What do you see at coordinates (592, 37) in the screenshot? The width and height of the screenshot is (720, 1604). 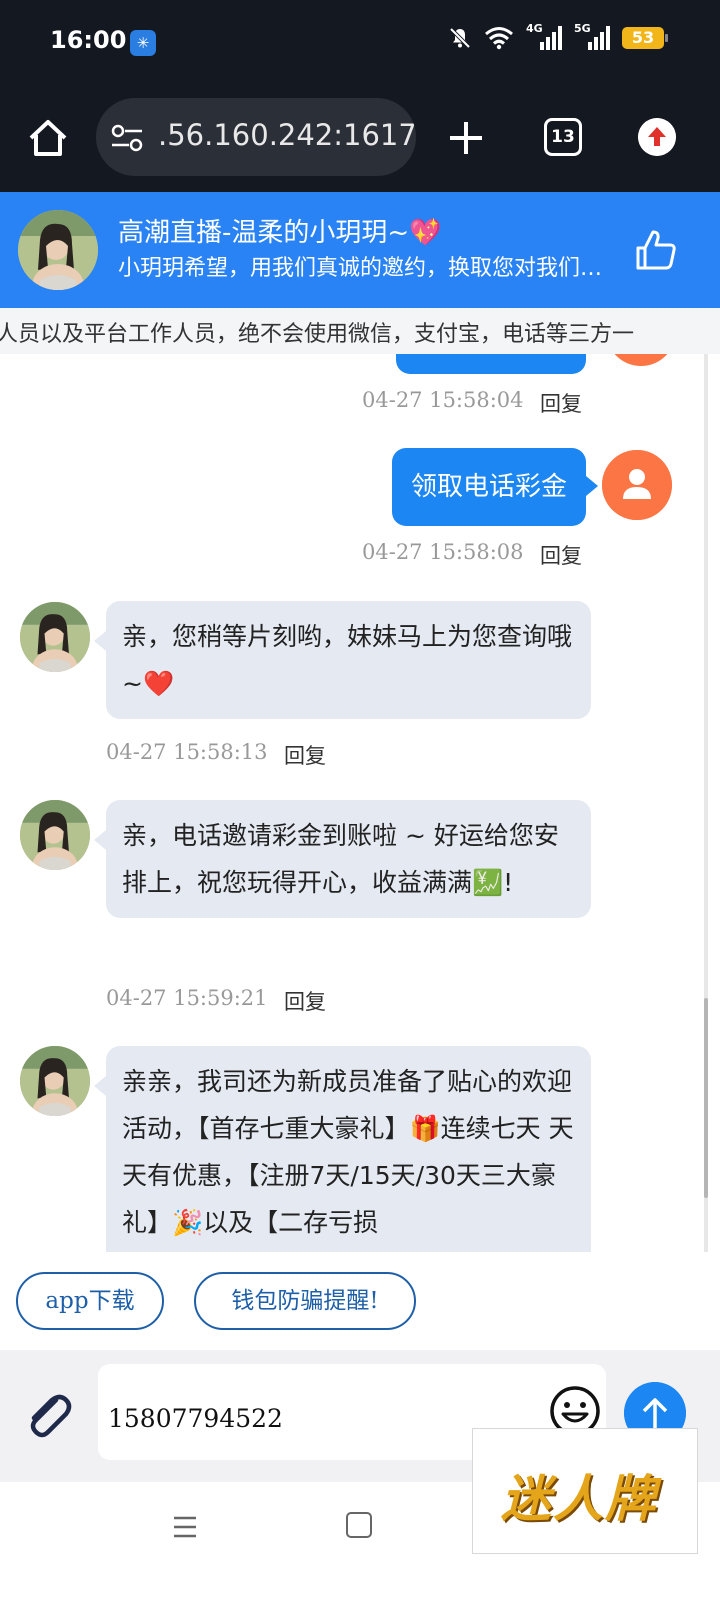 I see `signal-5g-icon: 5G` at bounding box center [592, 37].